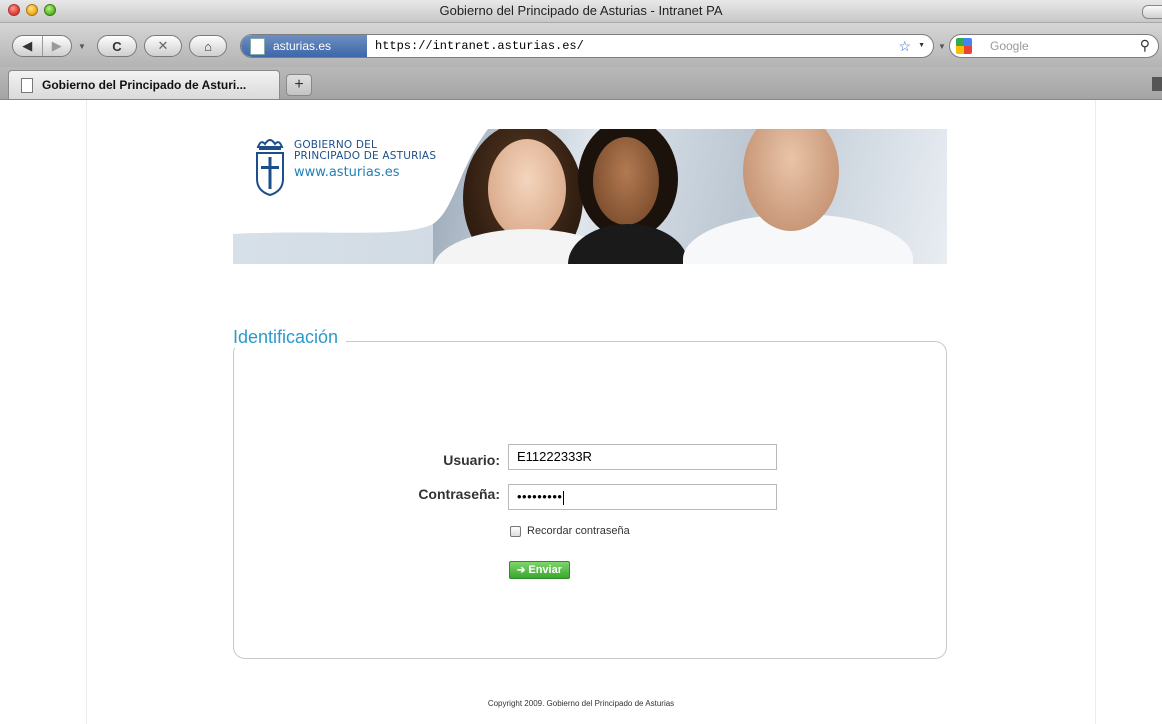 This screenshot has width=1162, height=724. What do you see at coordinates (163, 46) in the screenshot?
I see `stop-button: ✕` at bounding box center [163, 46].